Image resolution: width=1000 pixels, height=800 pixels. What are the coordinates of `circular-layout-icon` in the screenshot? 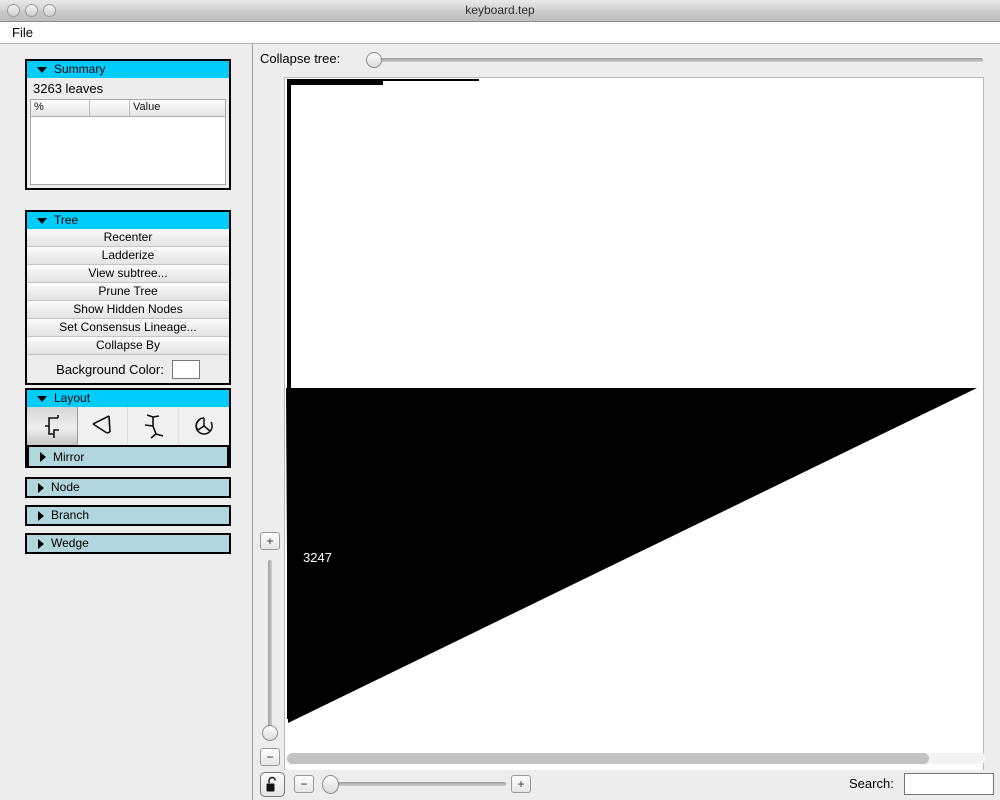 It's located at (203, 426).